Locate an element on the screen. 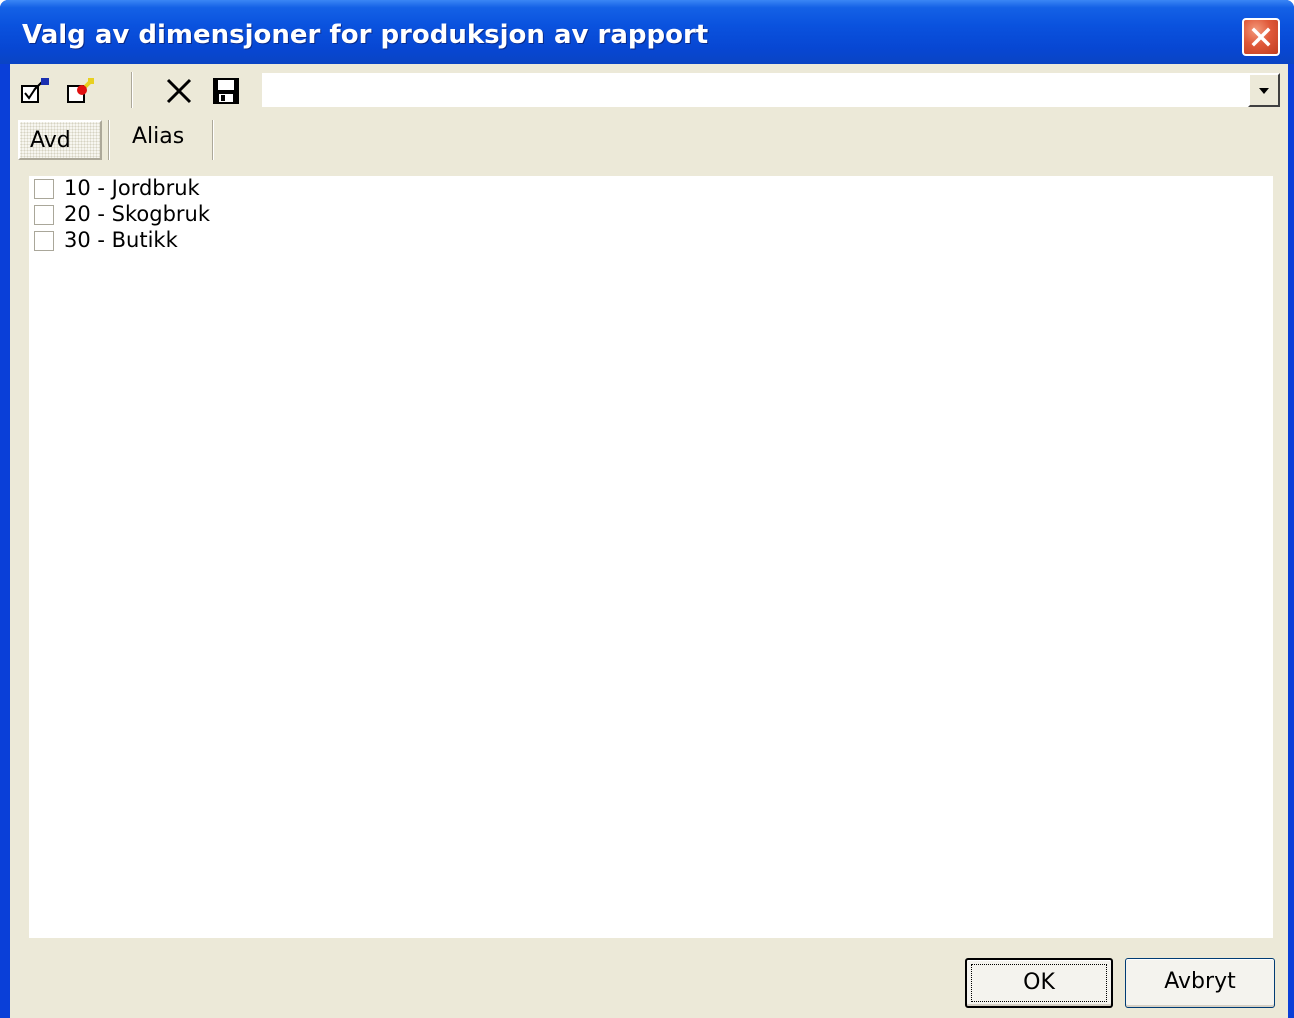  delete-button is located at coordinates (179, 91).